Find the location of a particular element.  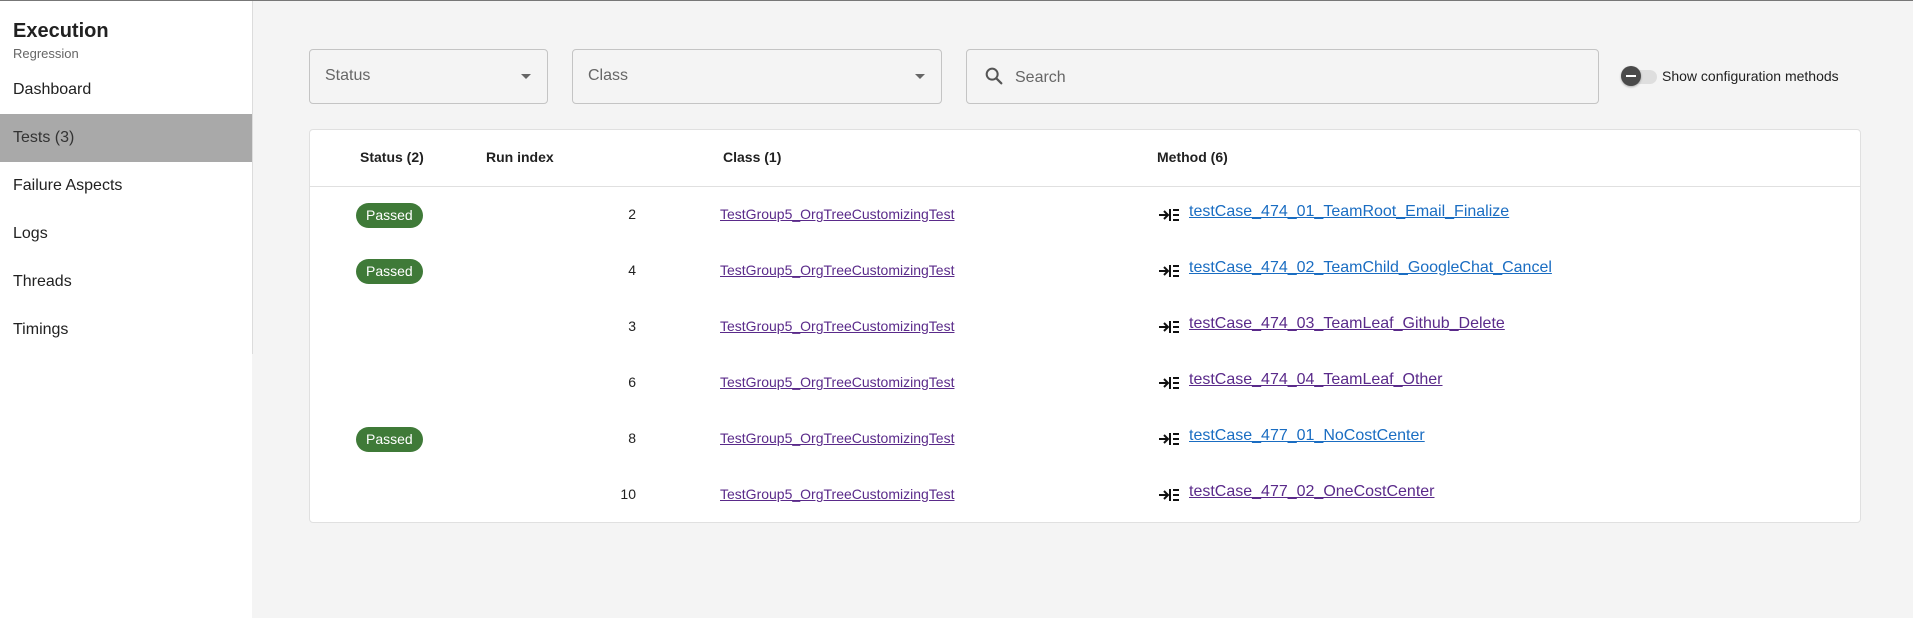

search-icon is located at coordinates (994, 76).